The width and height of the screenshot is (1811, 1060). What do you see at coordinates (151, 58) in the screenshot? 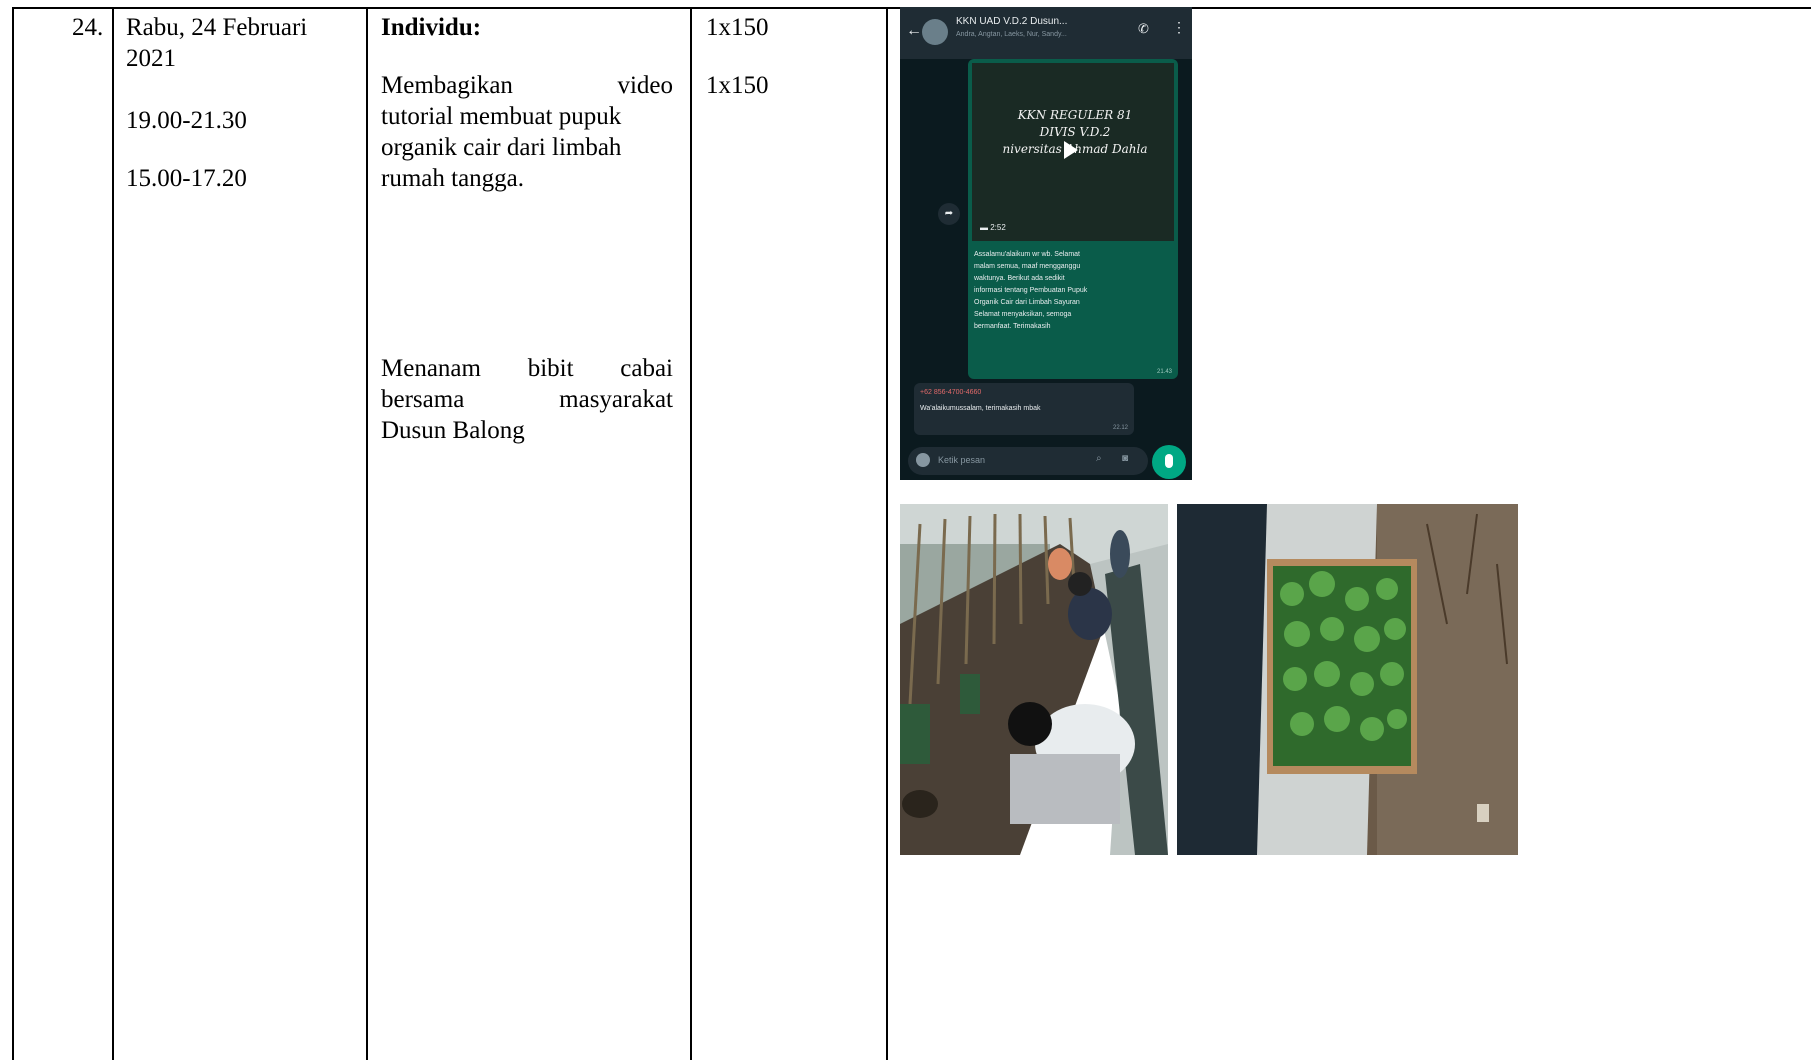
I see `day-date-line-2: 2021` at bounding box center [151, 58].